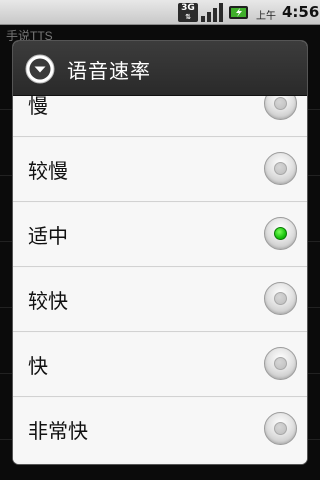 The image size is (320, 480). Describe the element at coordinates (48, 171) in the screenshot. I see `option-label: 较慢` at that location.